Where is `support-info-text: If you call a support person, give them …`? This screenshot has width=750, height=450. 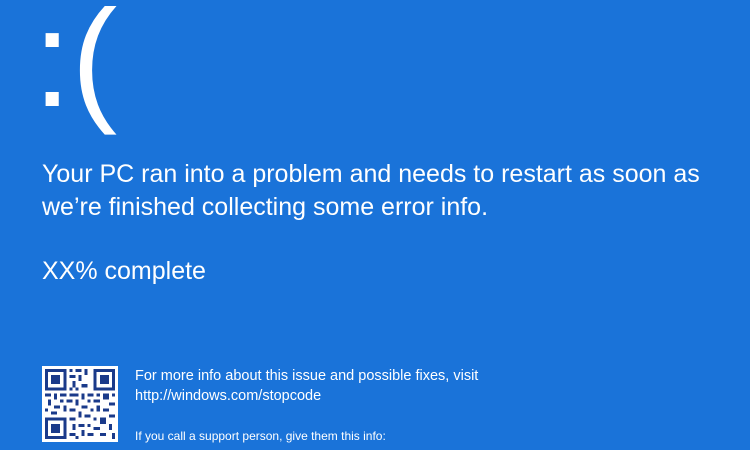 support-info-text: If you call a support person, give them … is located at coordinates (260, 436).